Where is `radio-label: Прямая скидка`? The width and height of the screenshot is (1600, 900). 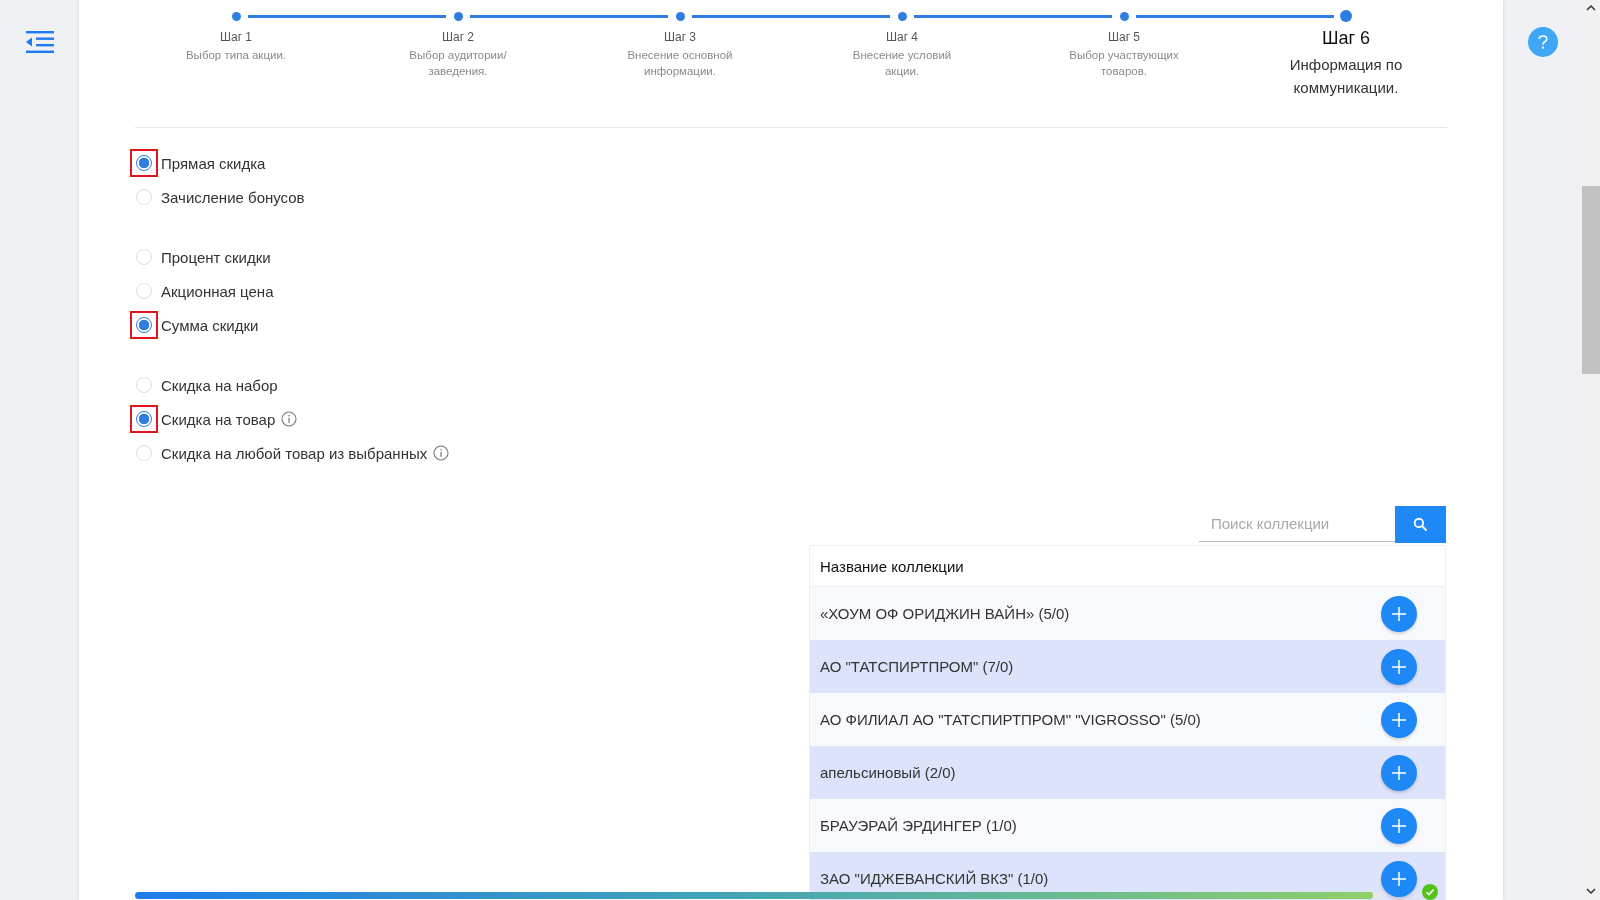
radio-label: Прямая скидка is located at coordinates (213, 163).